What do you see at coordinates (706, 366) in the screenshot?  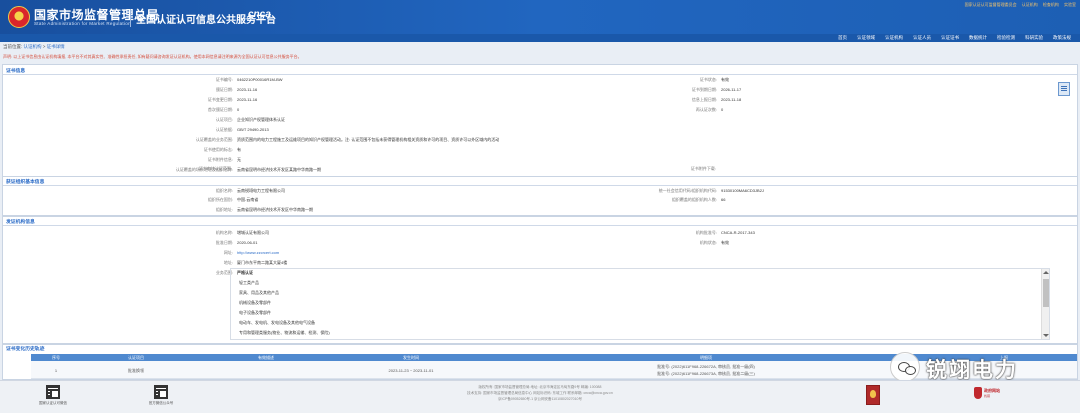 I see `table-cell: 批准号: (2022)611F968-226672A, 审核员, 批准一级(四)` at bounding box center [706, 366].